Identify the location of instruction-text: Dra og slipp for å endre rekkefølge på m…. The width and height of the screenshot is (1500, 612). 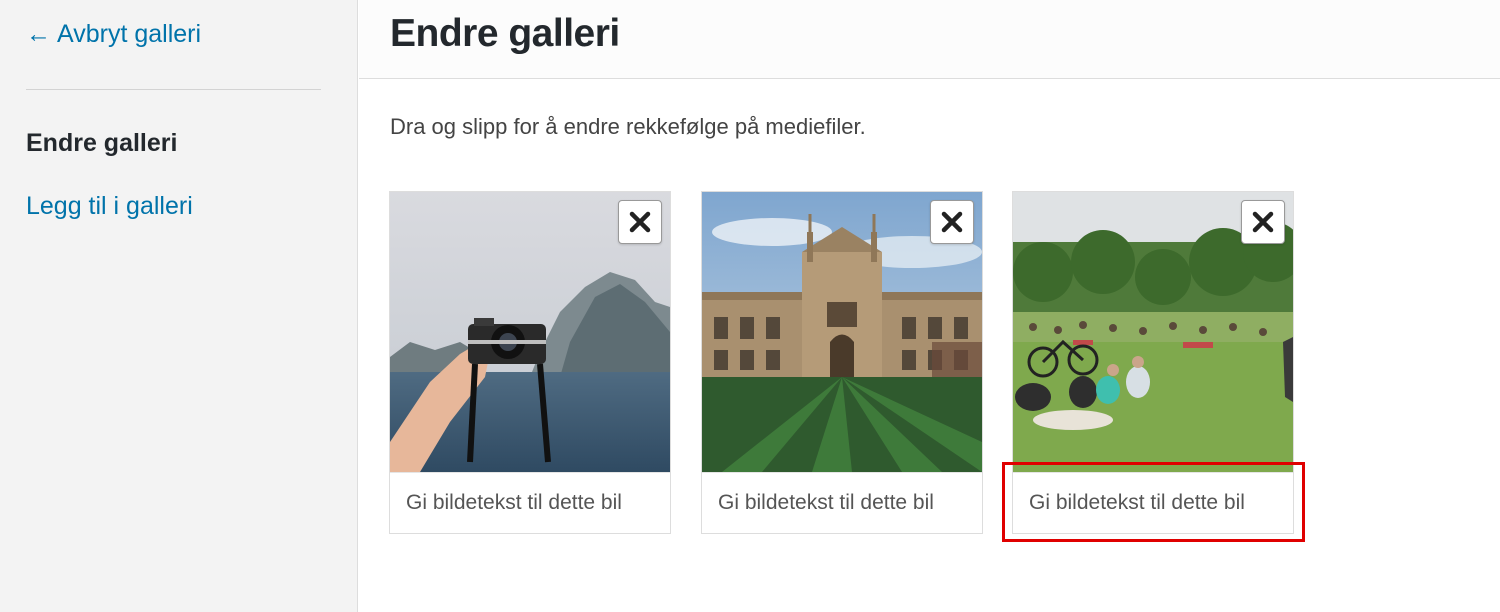
(628, 126).